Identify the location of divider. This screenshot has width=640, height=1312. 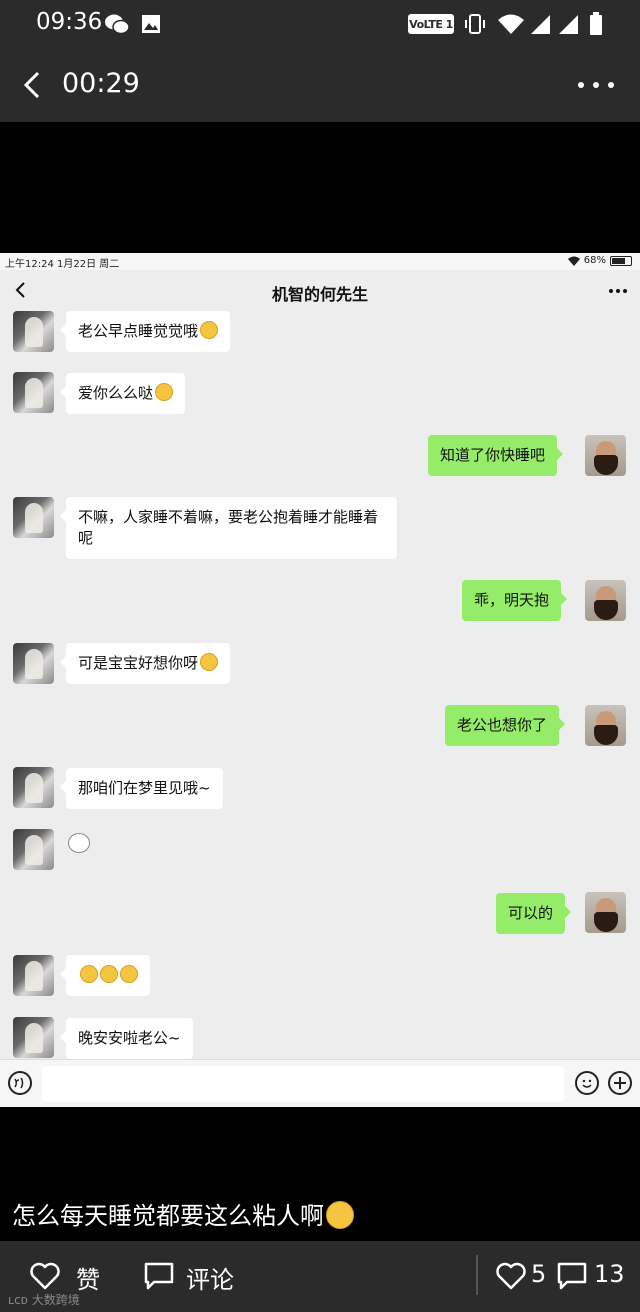
(477, 1275).